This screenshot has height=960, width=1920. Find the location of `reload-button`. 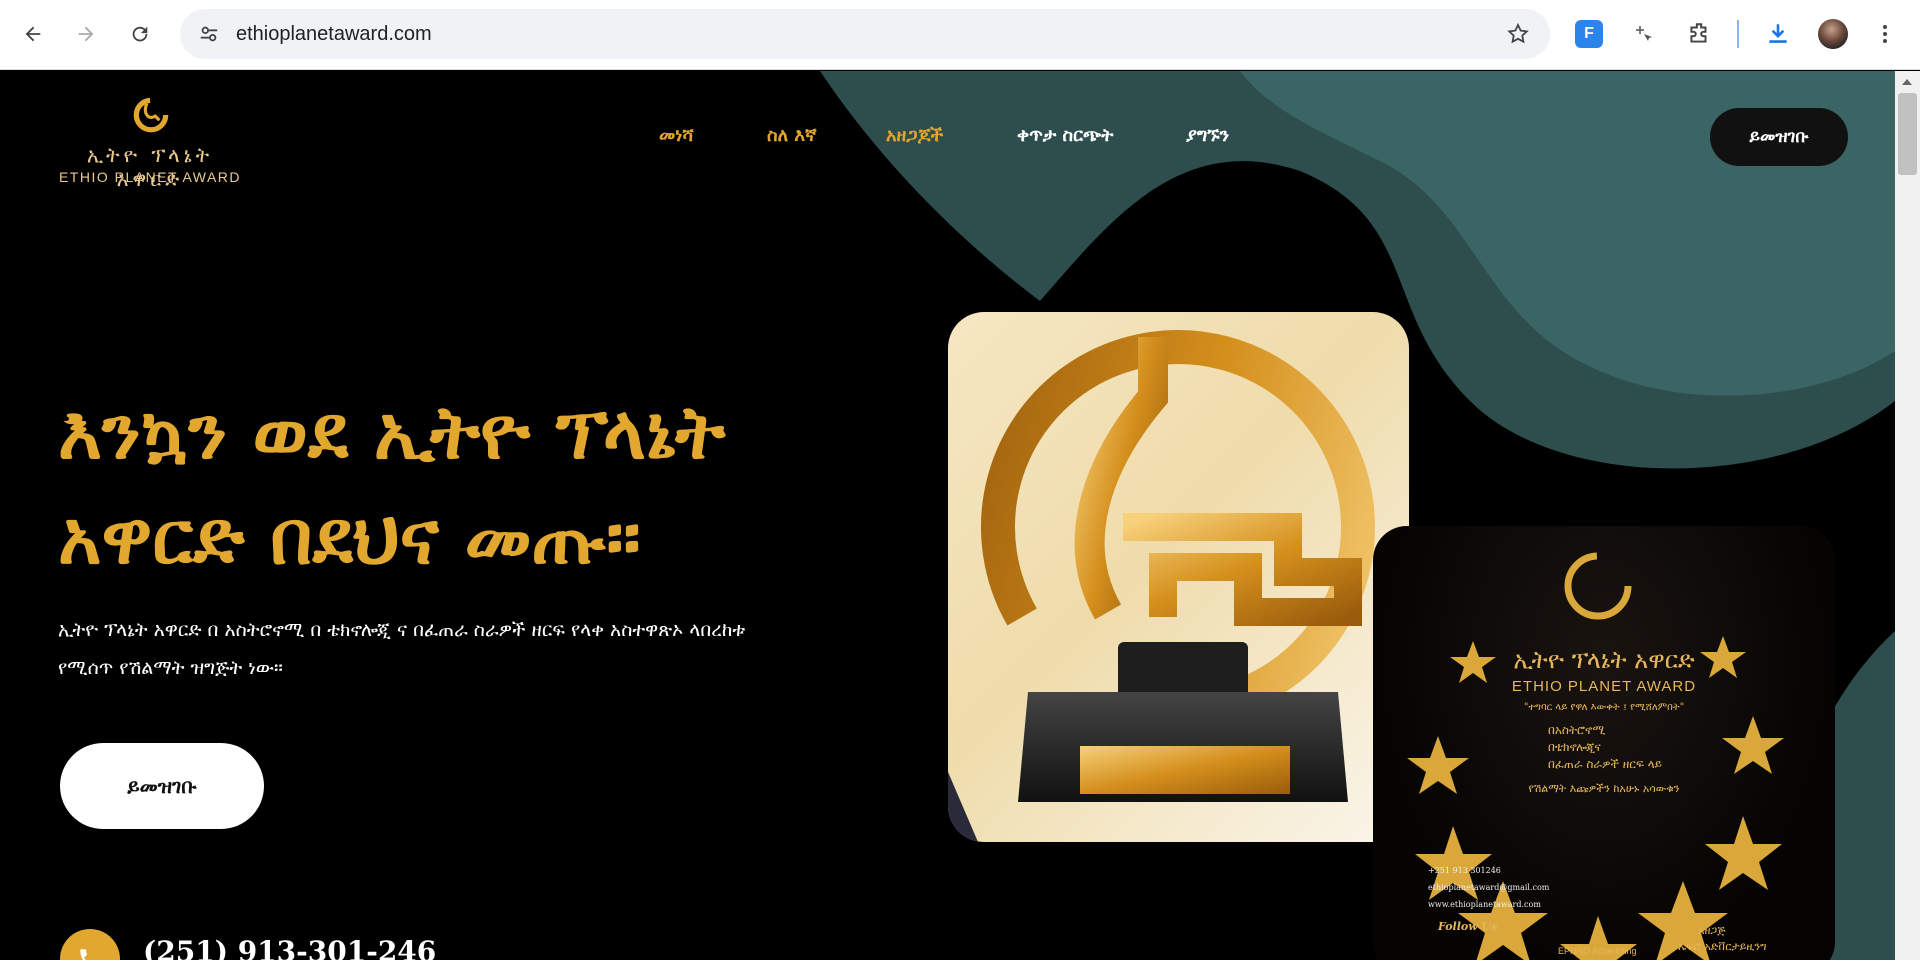

reload-button is located at coordinates (140, 34).